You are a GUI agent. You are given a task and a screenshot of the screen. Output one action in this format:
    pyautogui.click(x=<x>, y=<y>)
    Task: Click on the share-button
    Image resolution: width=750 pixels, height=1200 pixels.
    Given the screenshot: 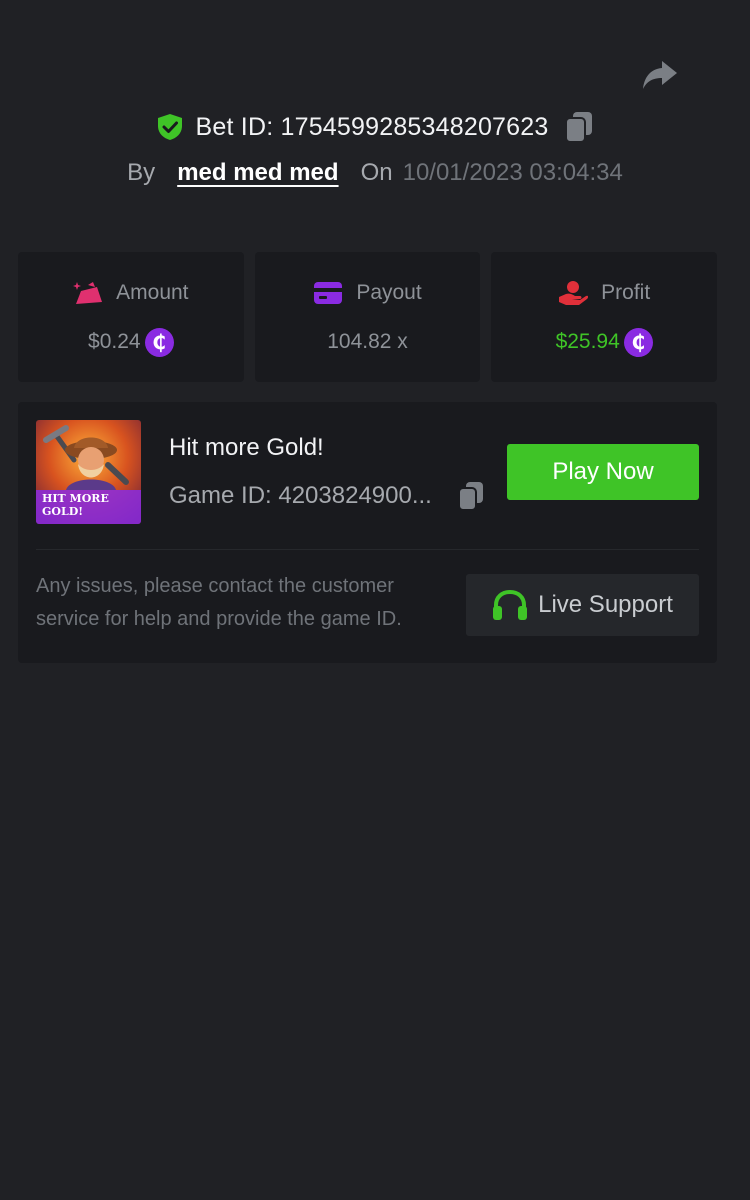 What is the action you would take?
    pyautogui.click(x=660, y=75)
    